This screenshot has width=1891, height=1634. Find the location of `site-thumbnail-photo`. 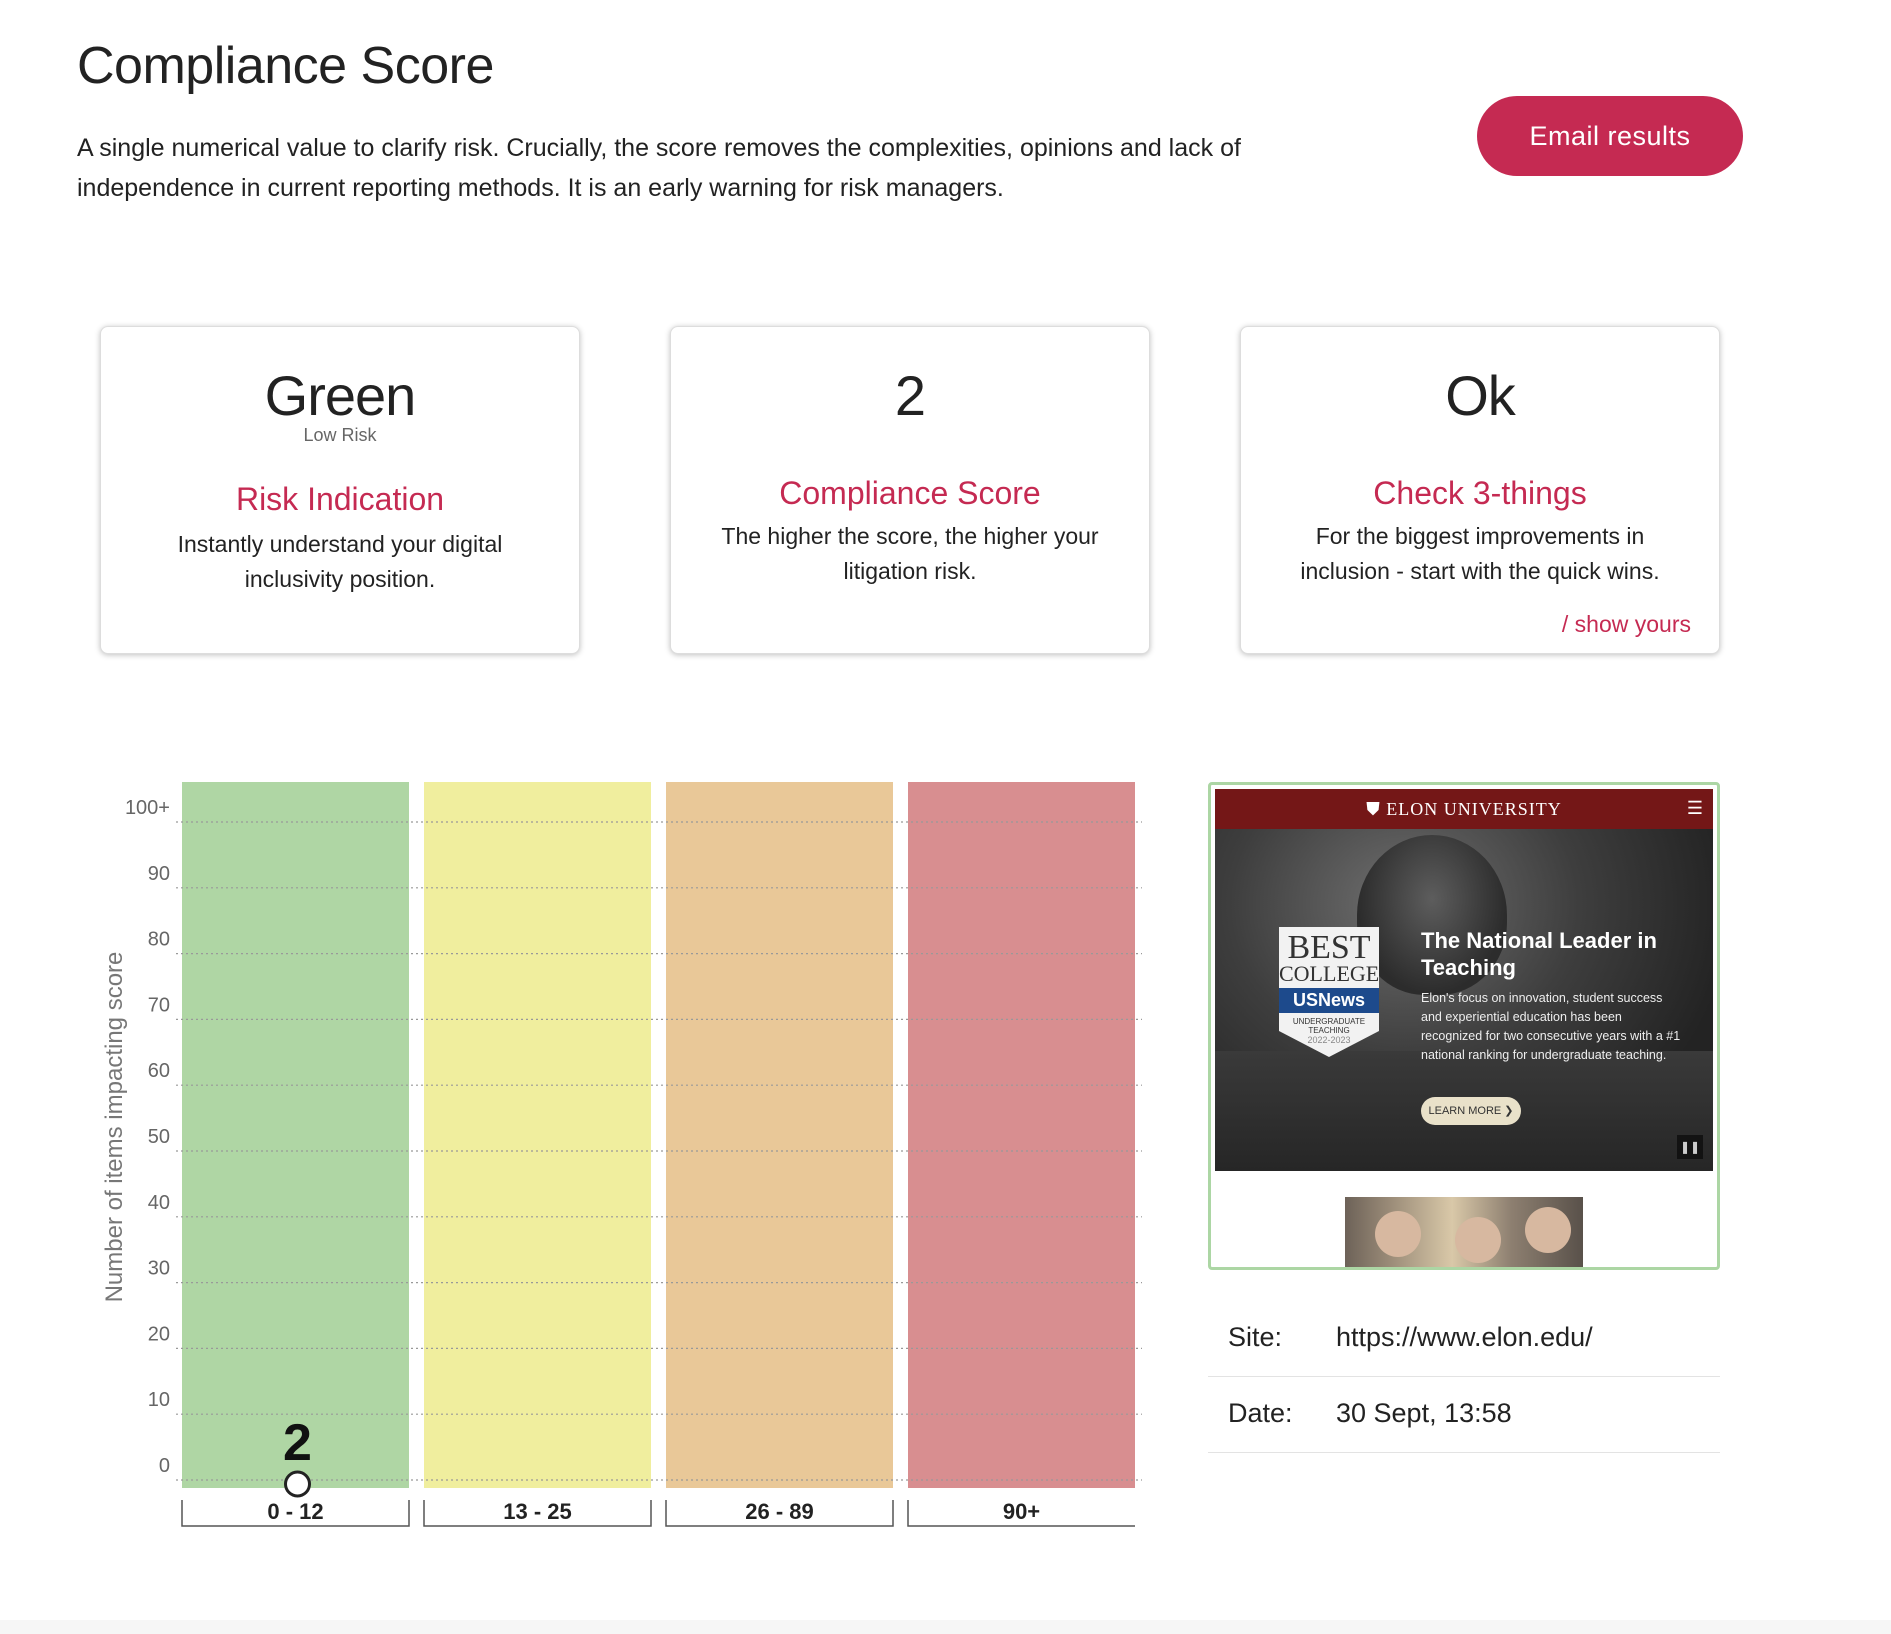

site-thumbnail-photo is located at coordinates (1464, 1232).